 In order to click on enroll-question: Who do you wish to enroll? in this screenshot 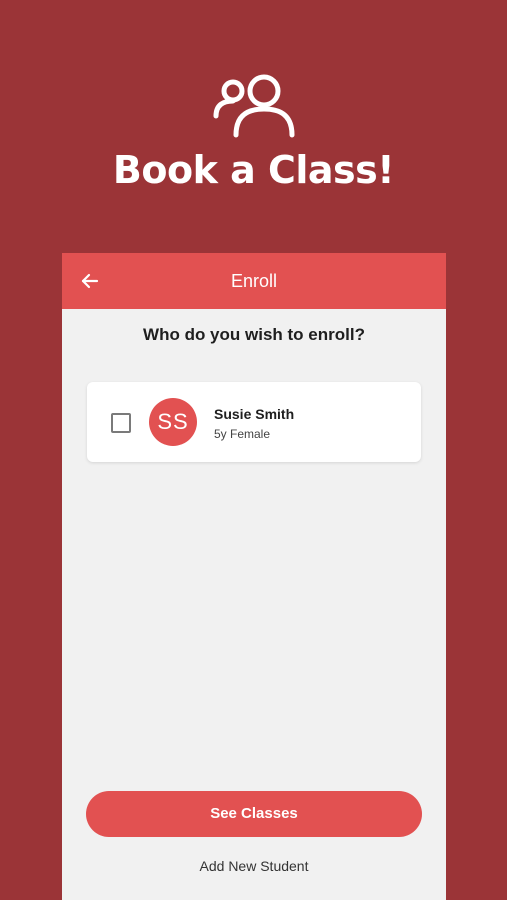, I will do `click(254, 334)`.